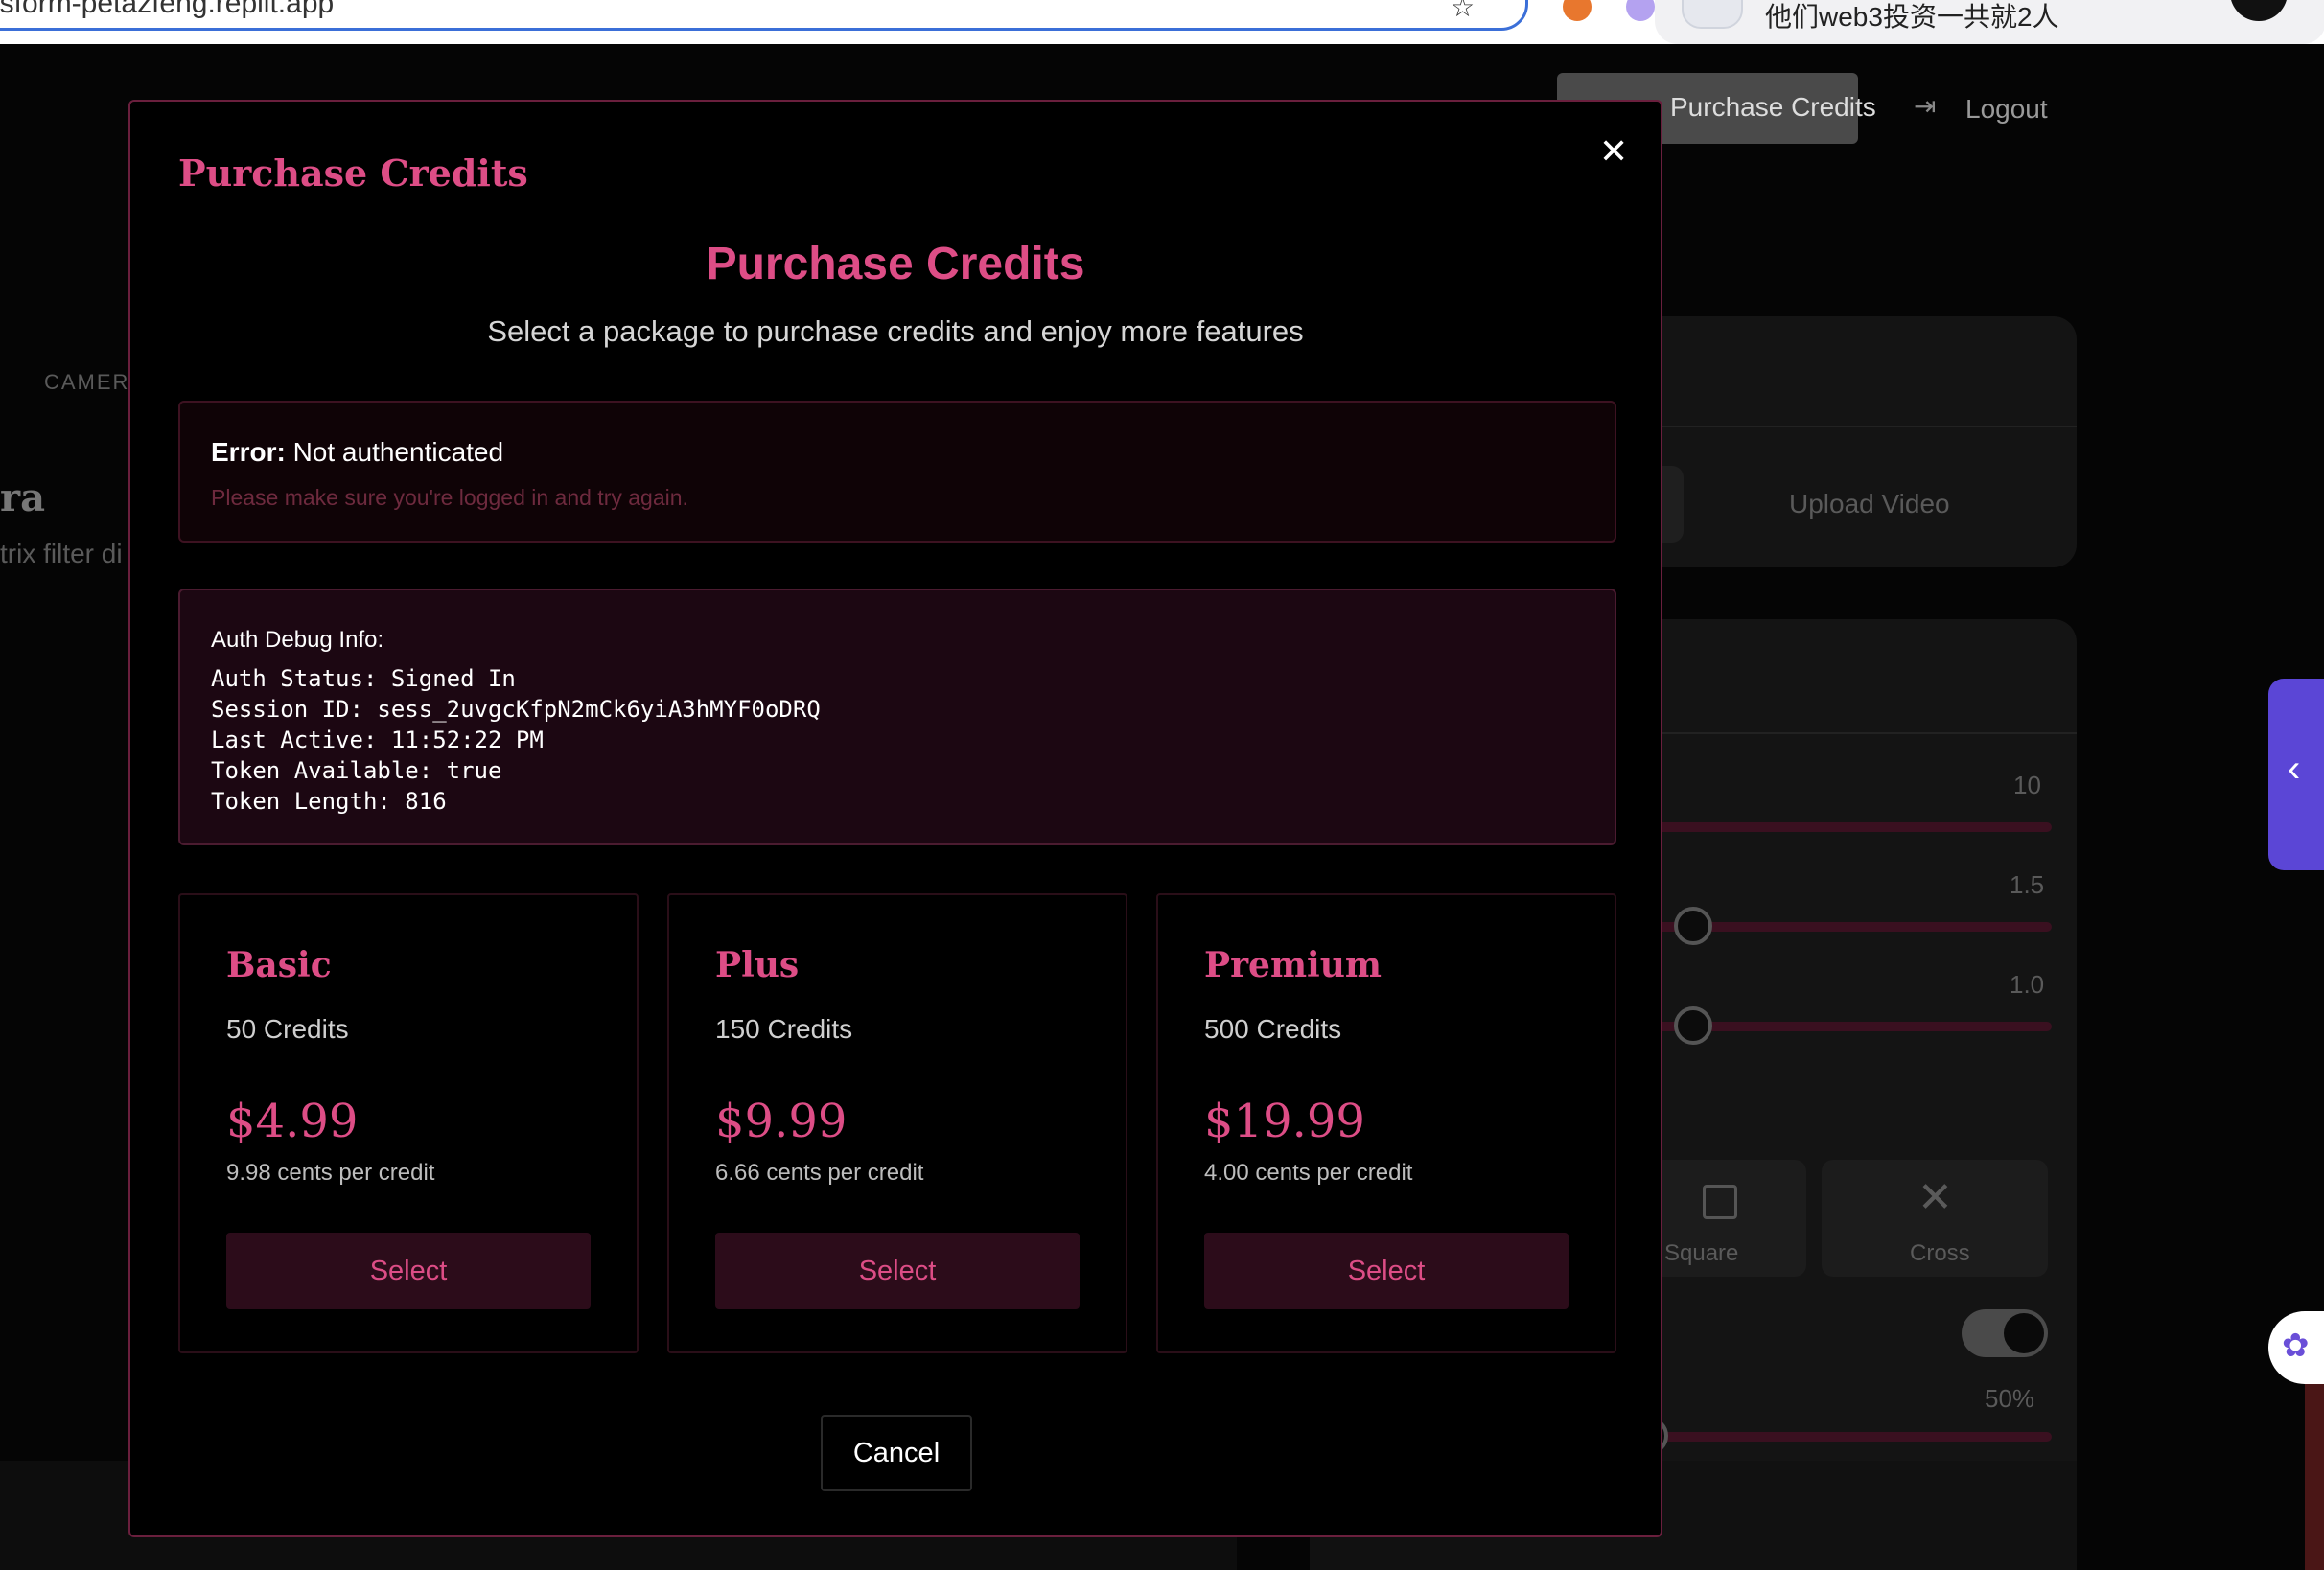 The width and height of the screenshot is (2324, 1570). Describe the element at coordinates (2259, 10) in the screenshot. I see `notification-app-icon` at that location.